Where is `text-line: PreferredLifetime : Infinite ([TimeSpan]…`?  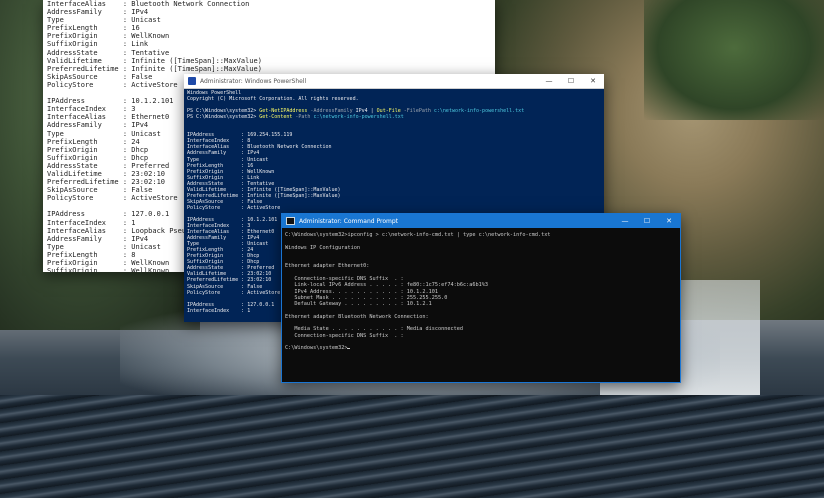 text-line: PreferredLifetime : Infinite ([TimeSpan]… is located at coordinates (154, 68).